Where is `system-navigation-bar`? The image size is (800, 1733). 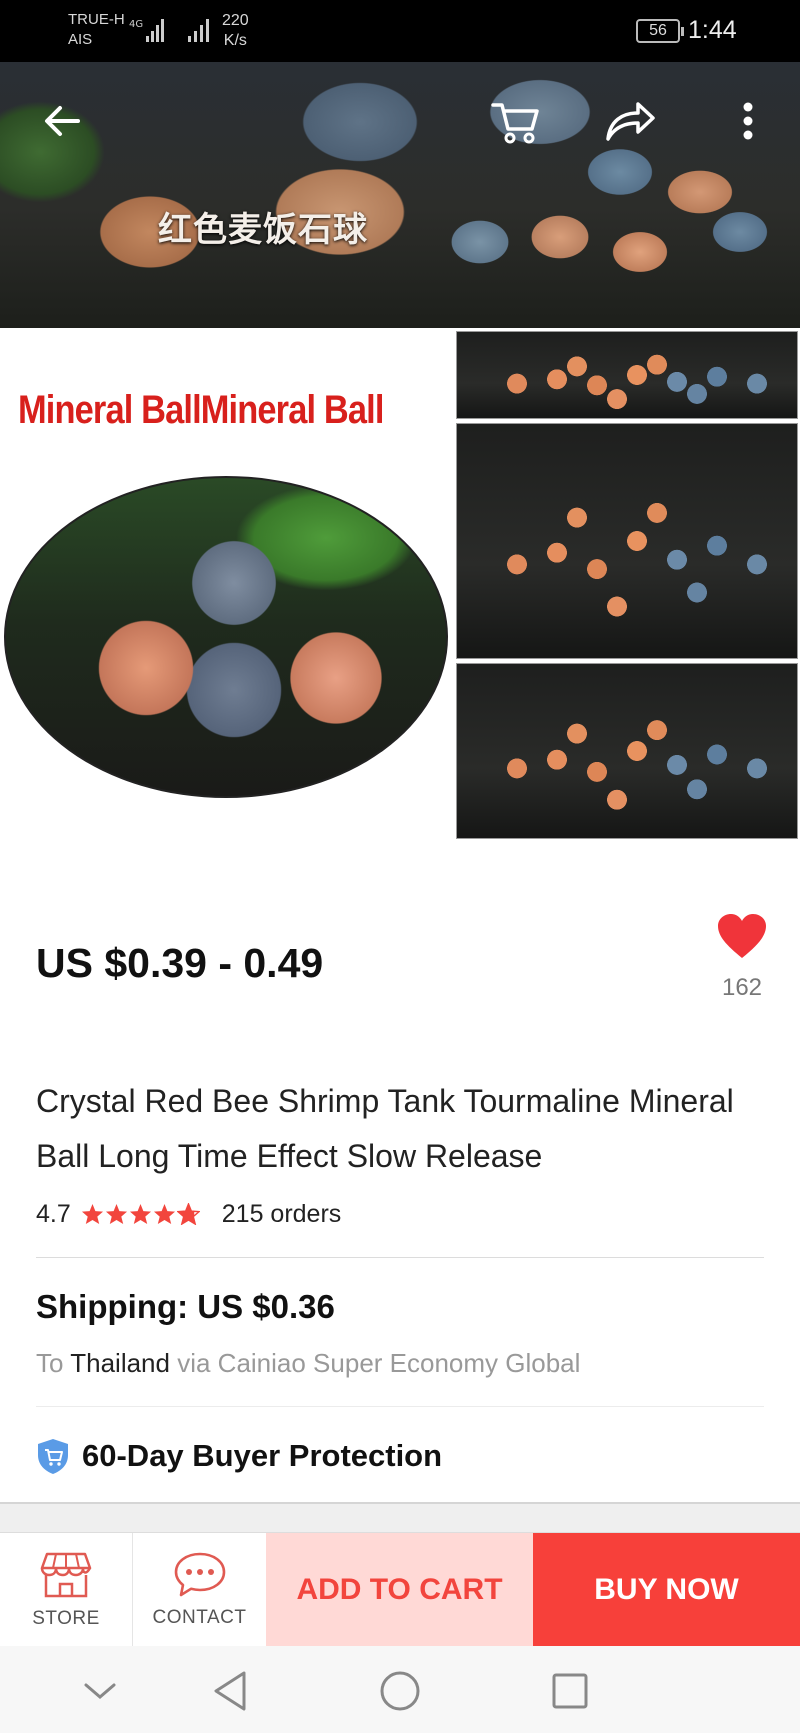
system-navigation-bar is located at coordinates (400, 1689).